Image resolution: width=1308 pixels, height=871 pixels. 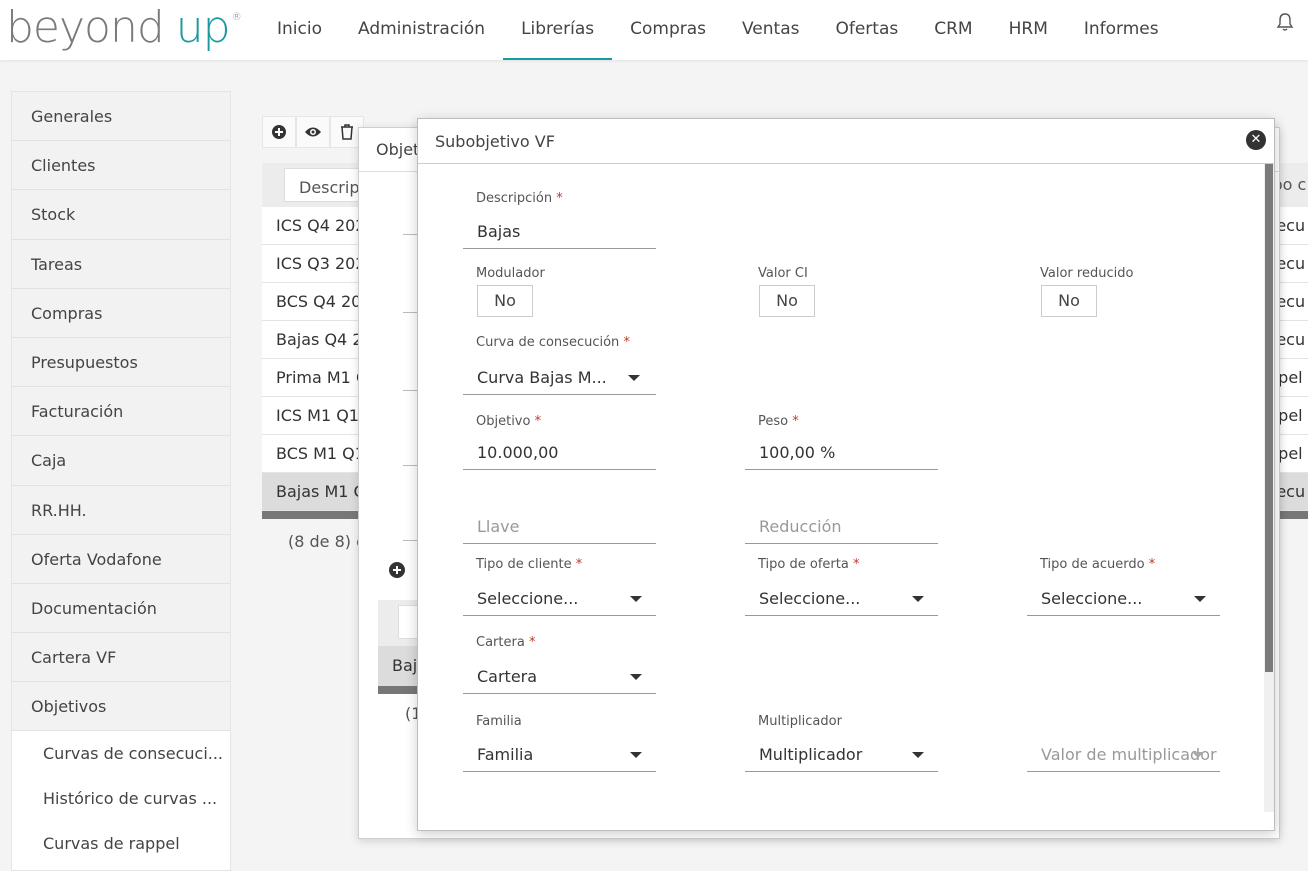 I want to click on row-description: ICS M1 Q1, so click(x=317, y=415).